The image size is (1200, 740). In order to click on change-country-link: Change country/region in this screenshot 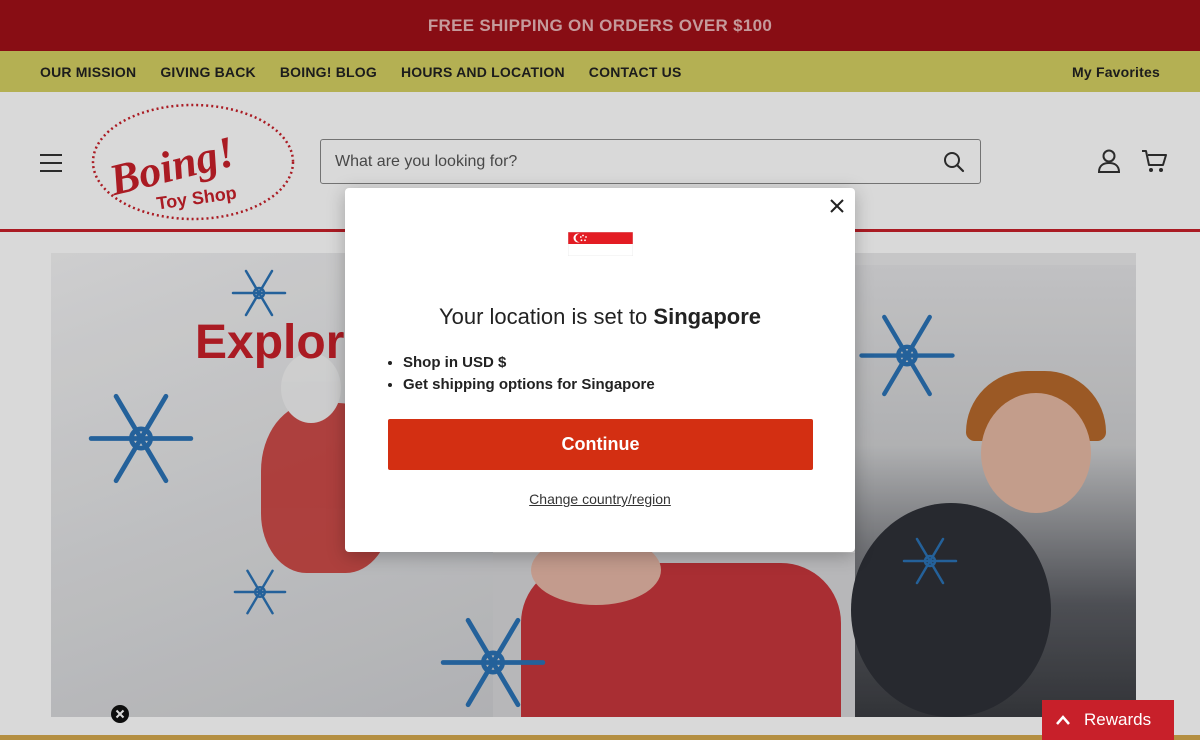, I will do `click(600, 499)`.